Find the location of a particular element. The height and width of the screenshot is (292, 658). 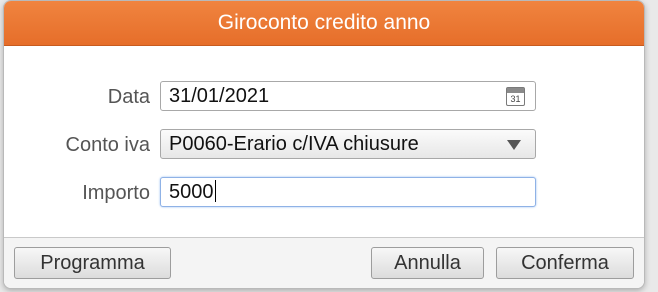

date-field: 31/01/2021 31 is located at coordinates (348, 96).